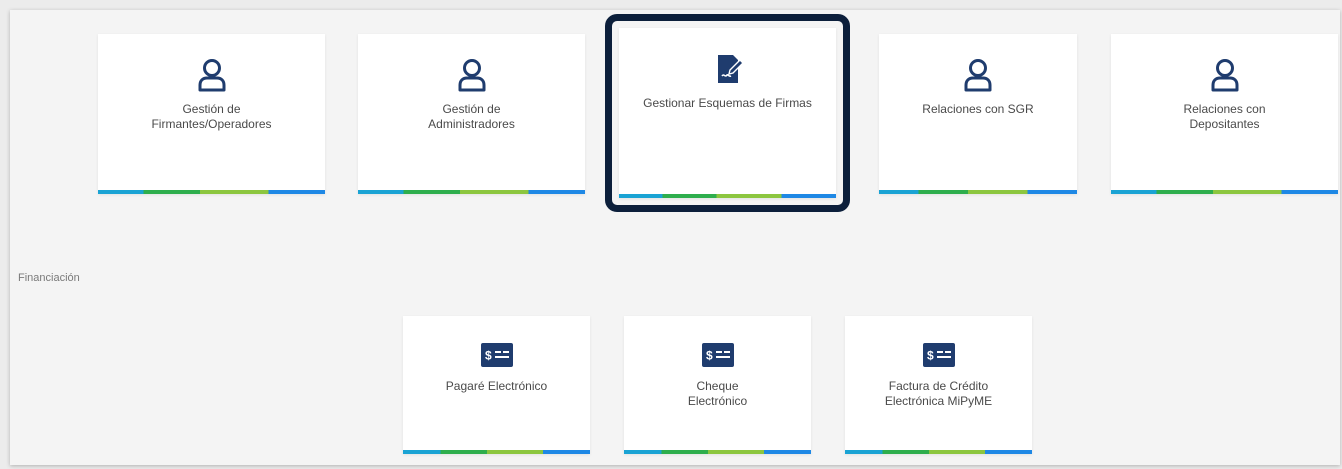 The image size is (1342, 469). I want to click on card-gestion-firmantes: Gestión de Firmantes/Operadores, so click(211, 114).